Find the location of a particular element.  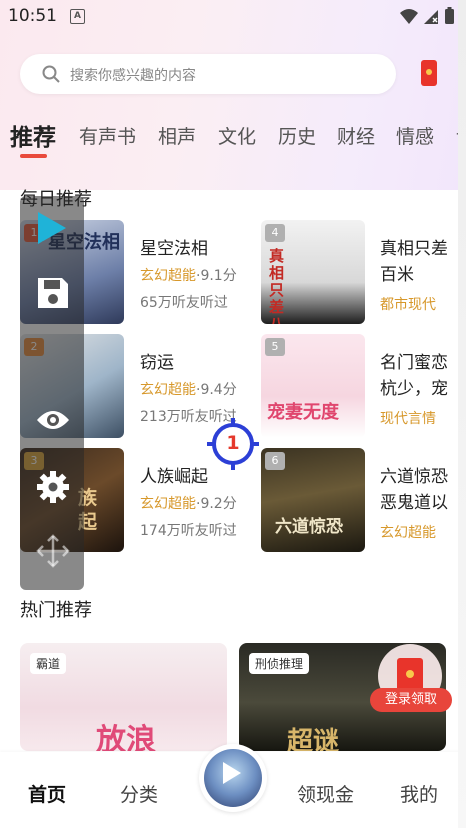

hot-recommend-title: 热门推荐 is located at coordinates (56, 610).